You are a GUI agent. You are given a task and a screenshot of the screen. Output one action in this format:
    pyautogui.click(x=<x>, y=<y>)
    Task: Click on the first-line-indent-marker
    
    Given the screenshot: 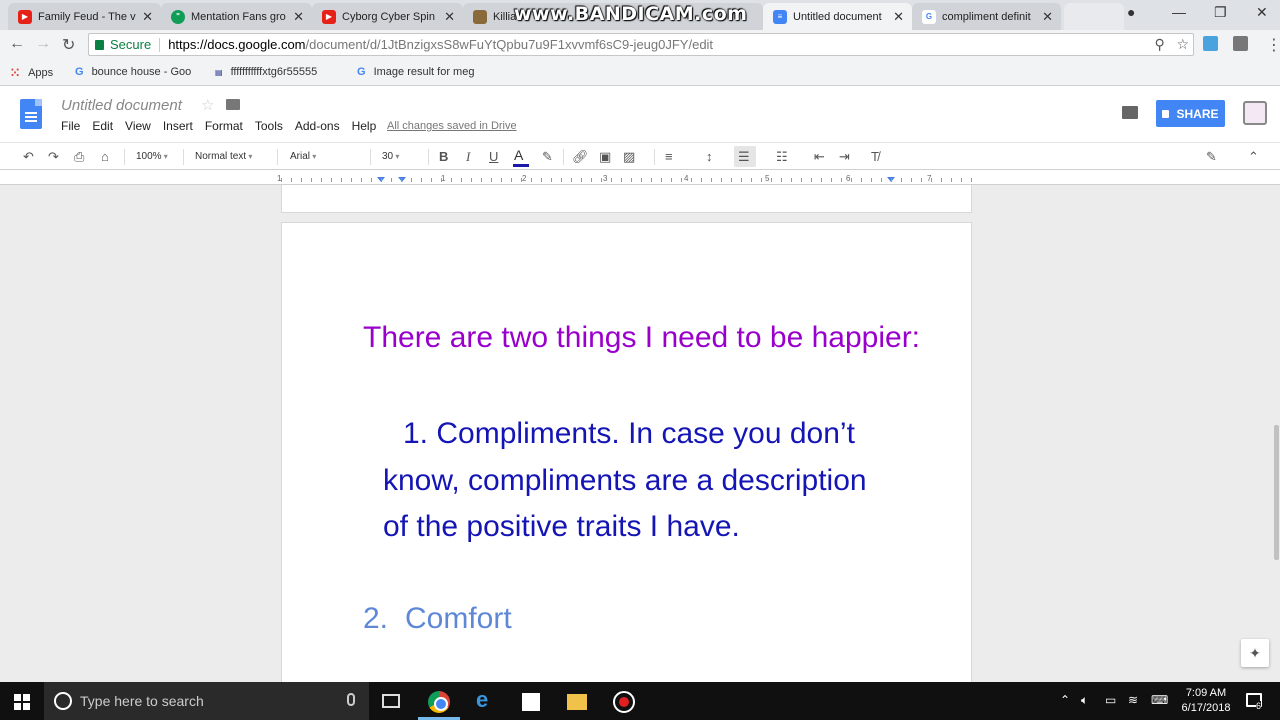 What is the action you would take?
    pyautogui.click(x=402, y=179)
    